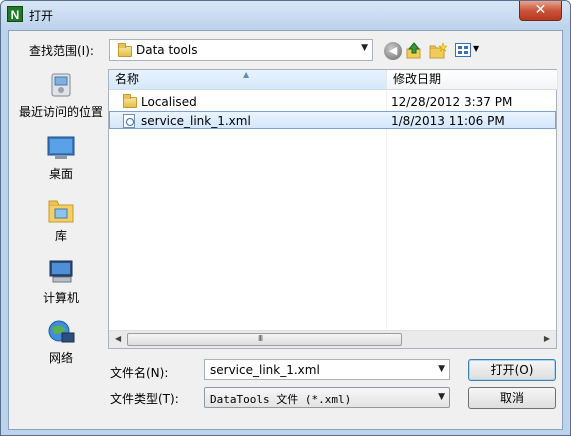 Image resolution: width=571 pixels, height=436 pixels. Describe the element at coordinates (285, 15) in the screenshot. I see `title-bar: N 打开 ✕` at that location.